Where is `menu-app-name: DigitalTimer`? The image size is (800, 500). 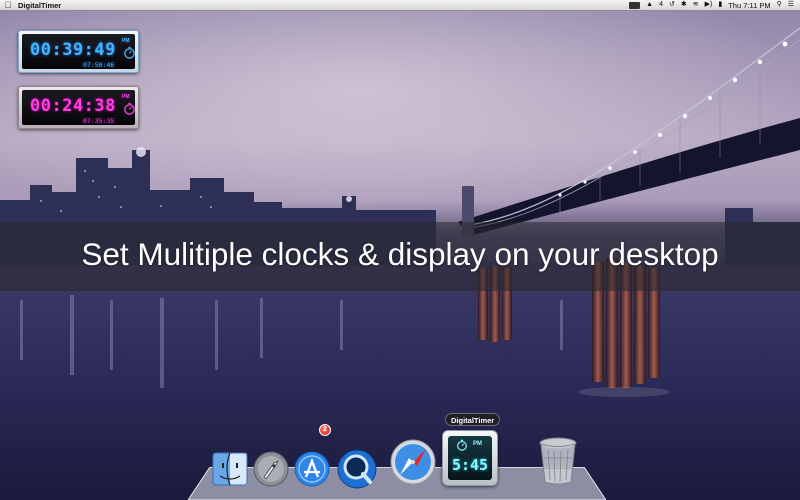 menu-app-name: DigitalTimer is located at coordinates (39, 5).